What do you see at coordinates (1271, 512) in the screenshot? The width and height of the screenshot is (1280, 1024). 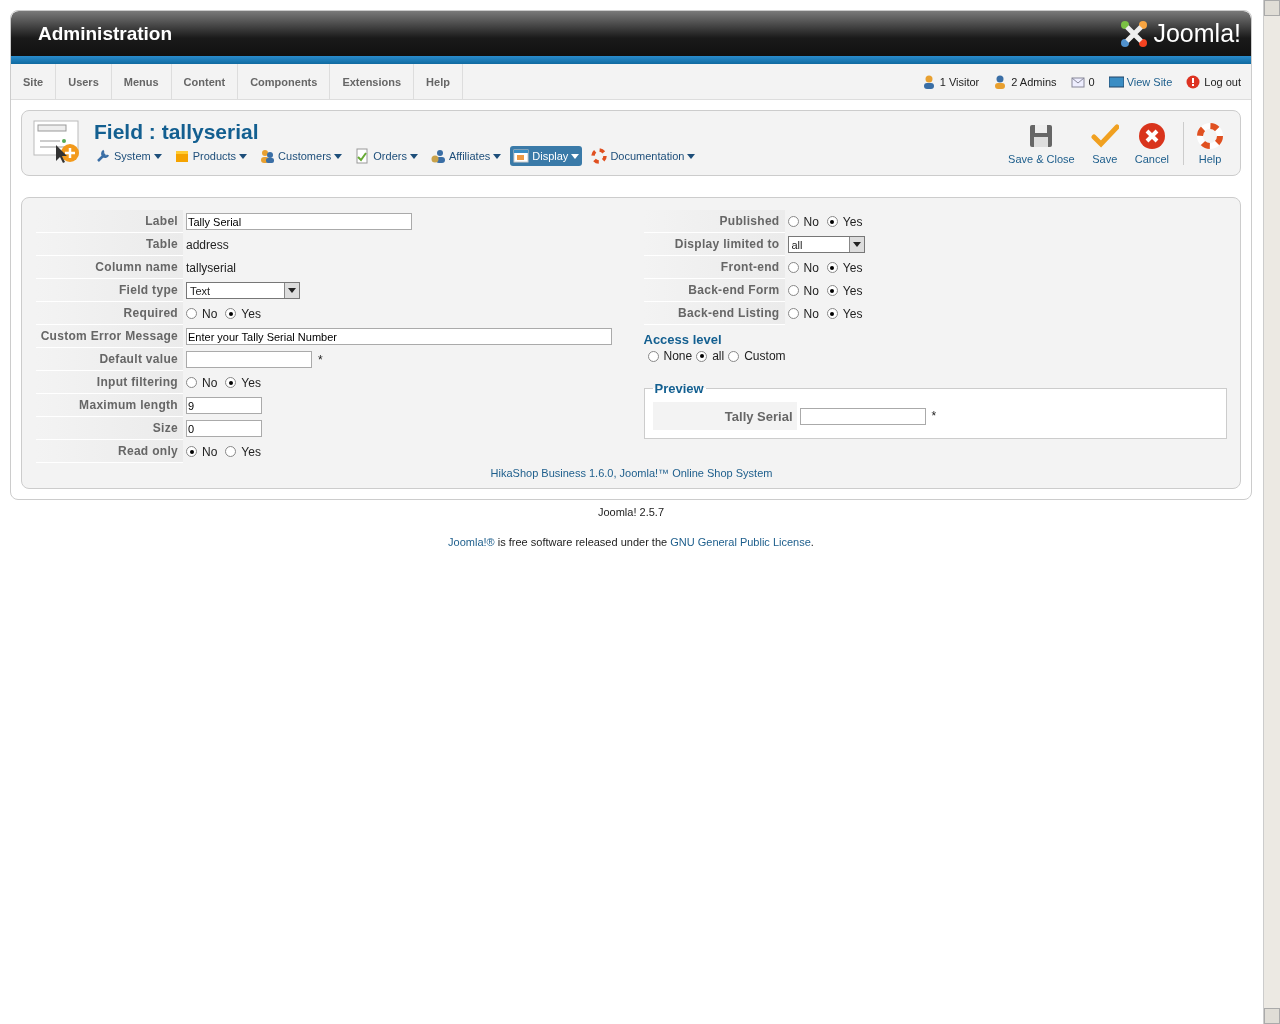 I see `scrollbar` at bounding box center [1271, 512].